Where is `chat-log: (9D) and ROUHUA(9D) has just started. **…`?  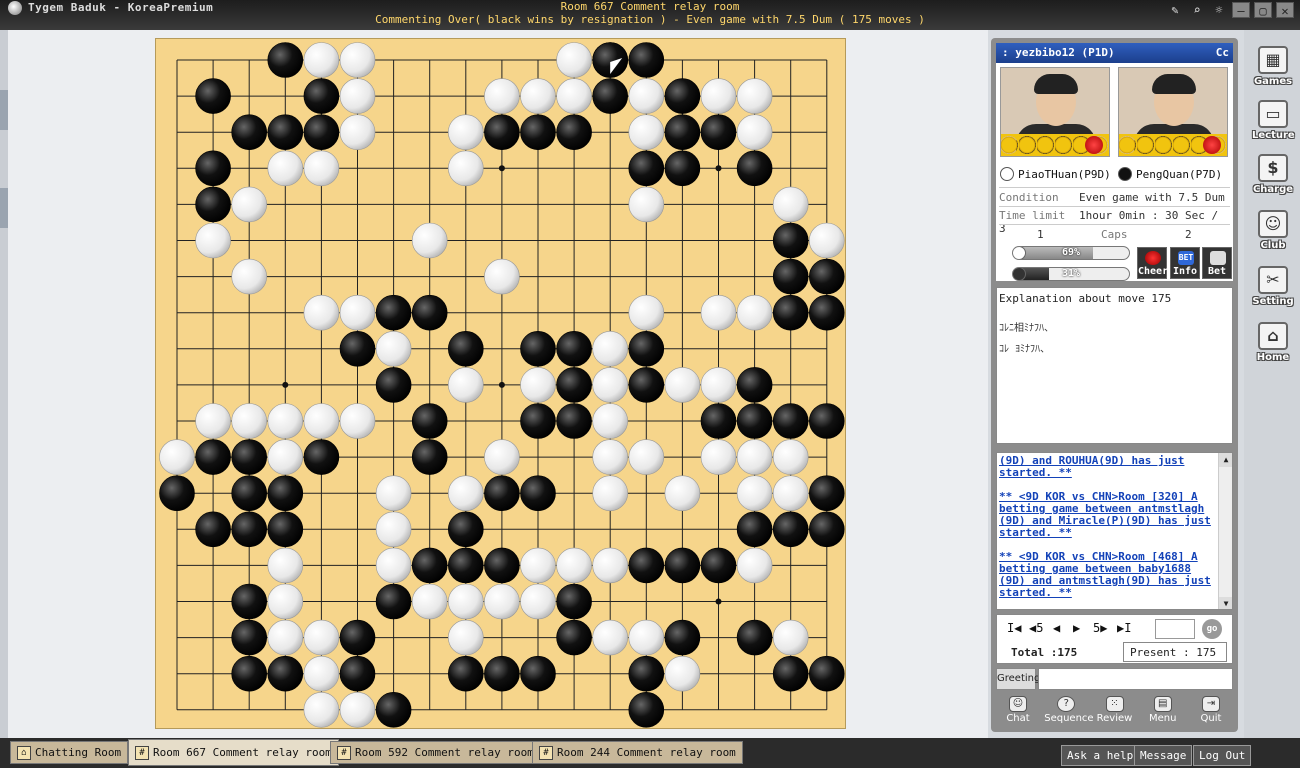 chat-log: (9D) and ROUHUA(9D) has just started. **… is located at coordinates (1114, 531).